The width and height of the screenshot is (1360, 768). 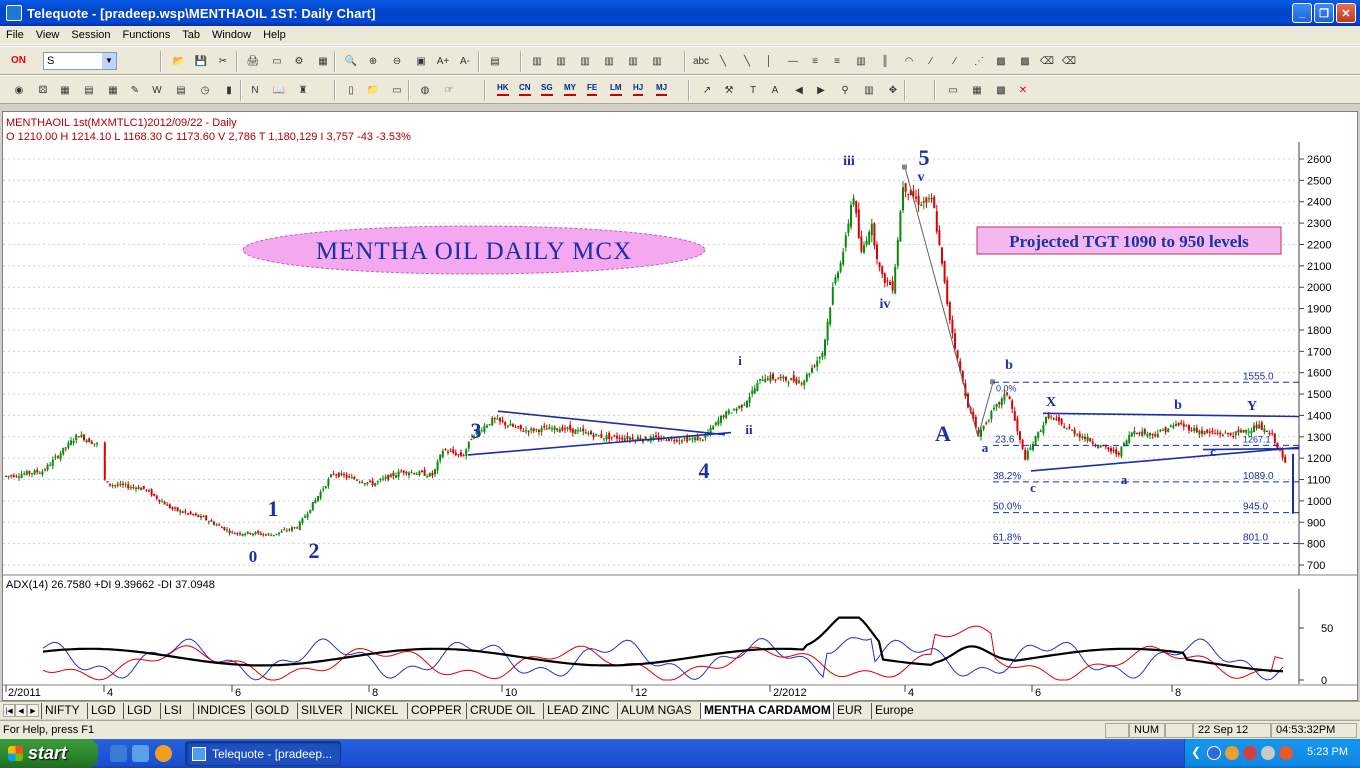 What do you see at coordinates (861, 61) in the screenshot?
I see `bars-tool-icon: ▥` at bounding box center [861, 61].